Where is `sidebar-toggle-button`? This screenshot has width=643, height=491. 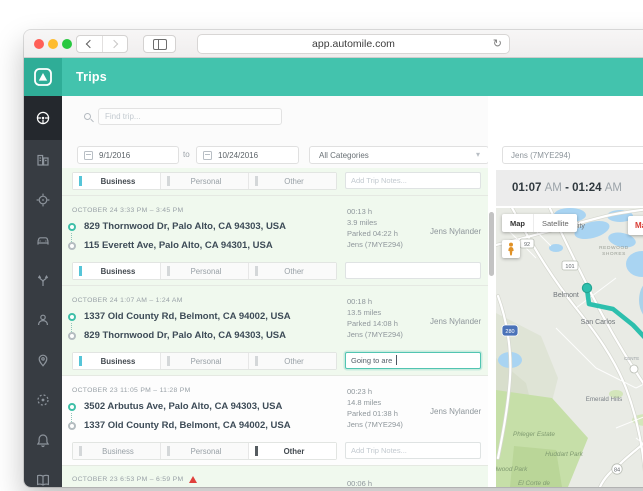
sidebar-toggle-button is located at coordinates (159, 44).